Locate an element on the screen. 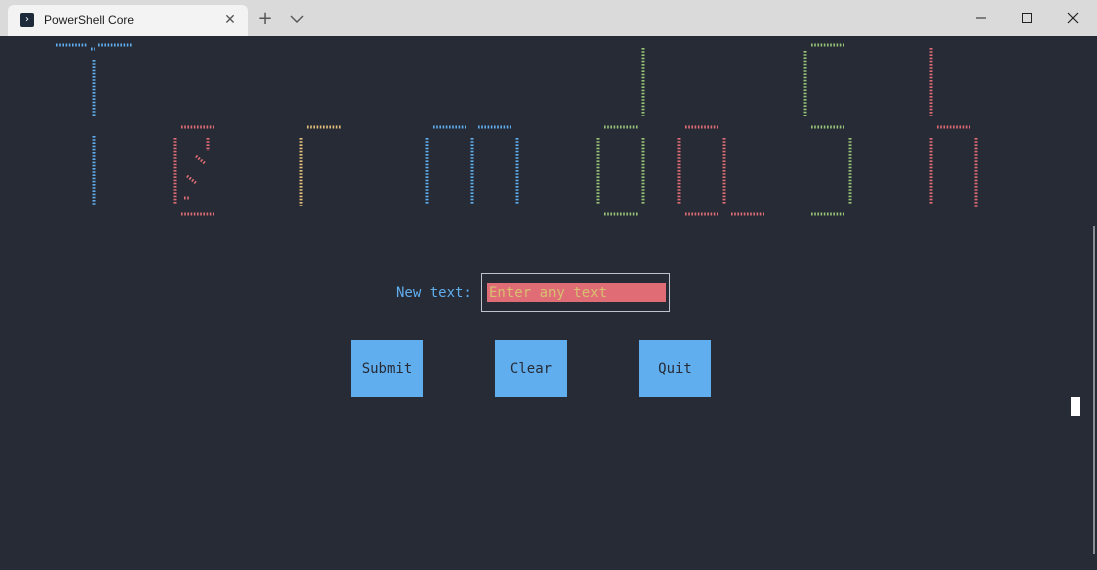 This screenshot has height=570, width=1097. terminal-cursor is located at coordinates (1075, 406).